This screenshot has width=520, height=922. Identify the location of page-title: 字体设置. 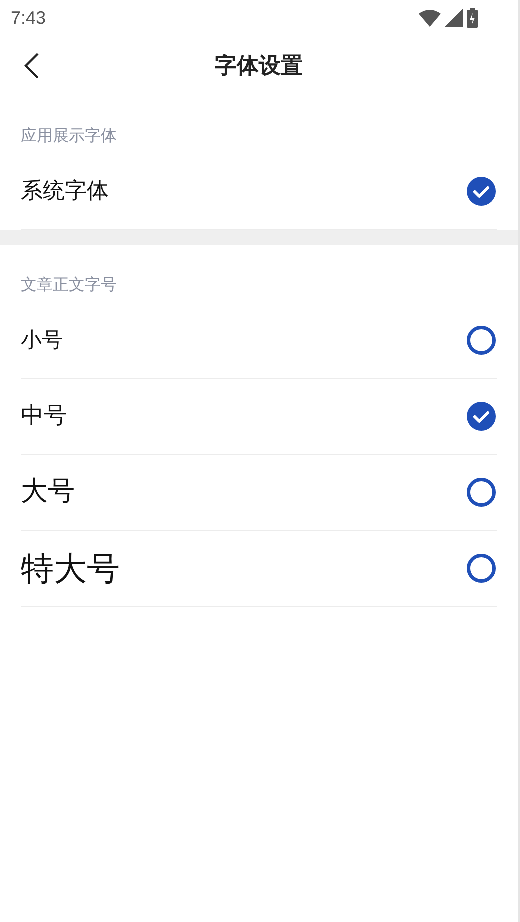
(259, 66).